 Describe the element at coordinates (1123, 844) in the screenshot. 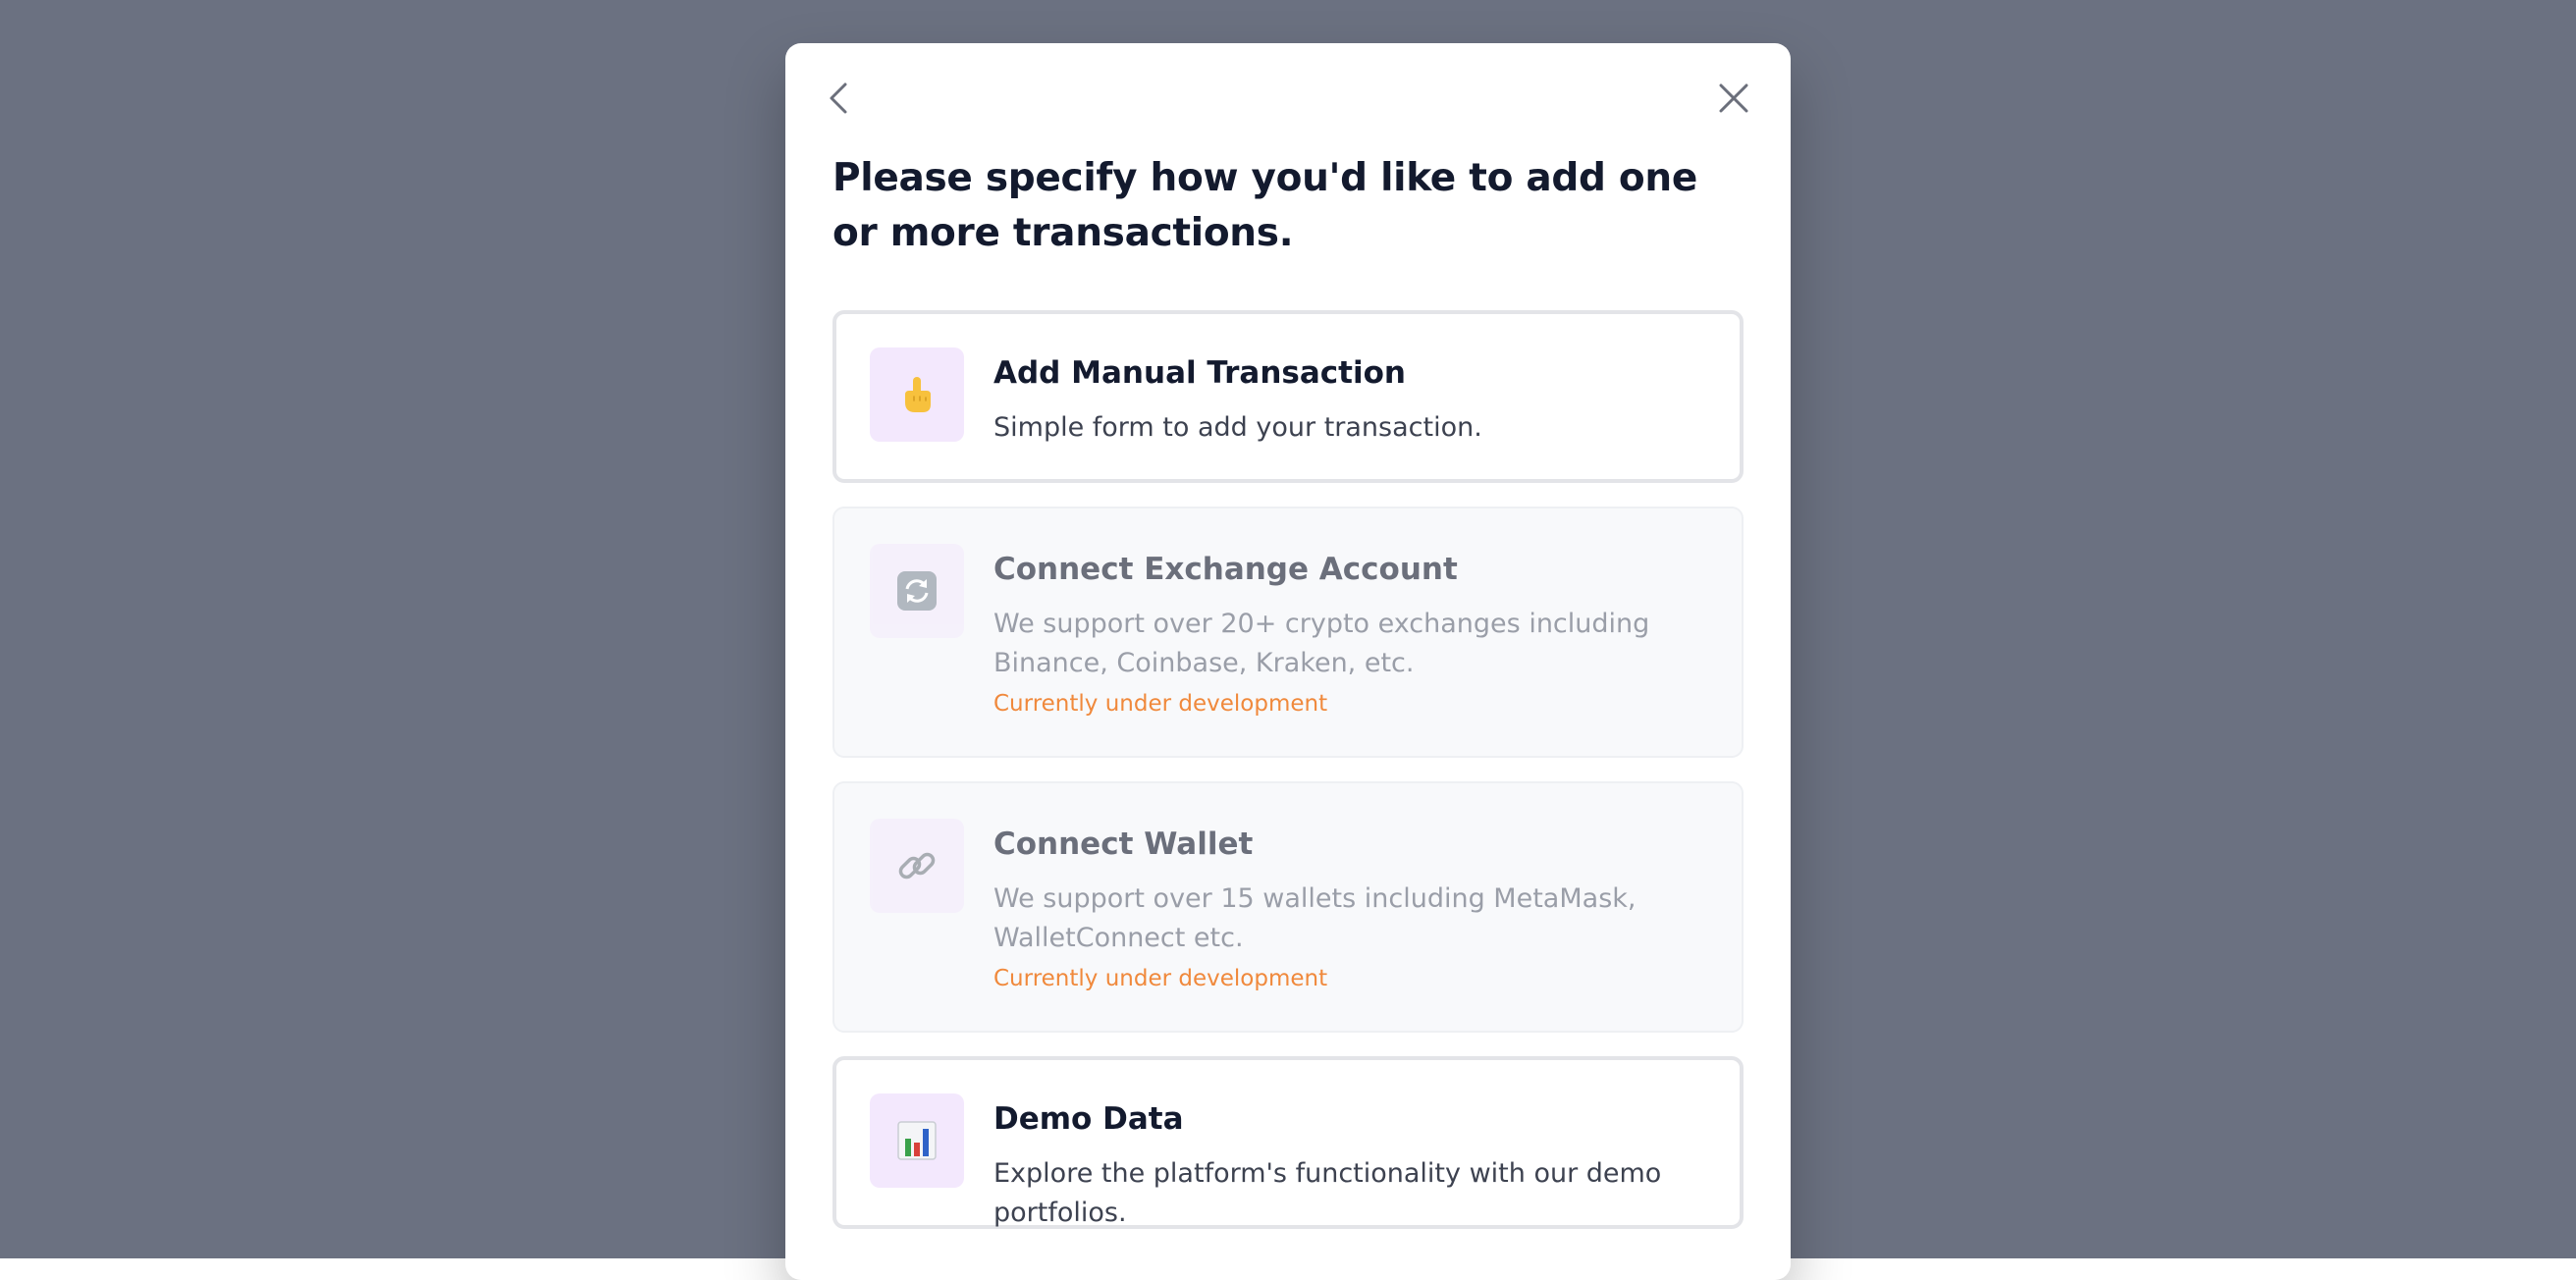

I see `option-title: Connect Wallet` at that location.